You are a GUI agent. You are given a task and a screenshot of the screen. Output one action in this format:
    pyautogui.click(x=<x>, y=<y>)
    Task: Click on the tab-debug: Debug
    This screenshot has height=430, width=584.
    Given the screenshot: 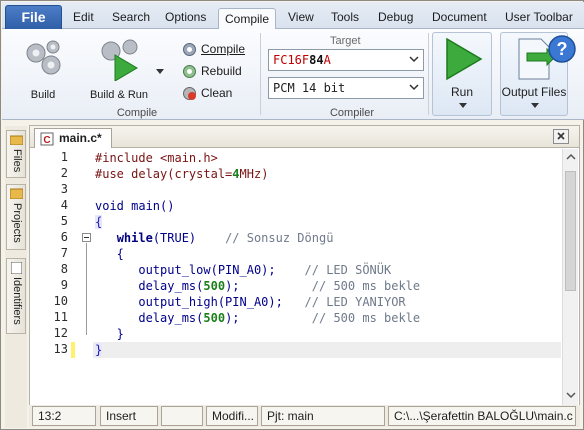 What is the action you would take?
    pyautogui.click(x=395, y=17)
    